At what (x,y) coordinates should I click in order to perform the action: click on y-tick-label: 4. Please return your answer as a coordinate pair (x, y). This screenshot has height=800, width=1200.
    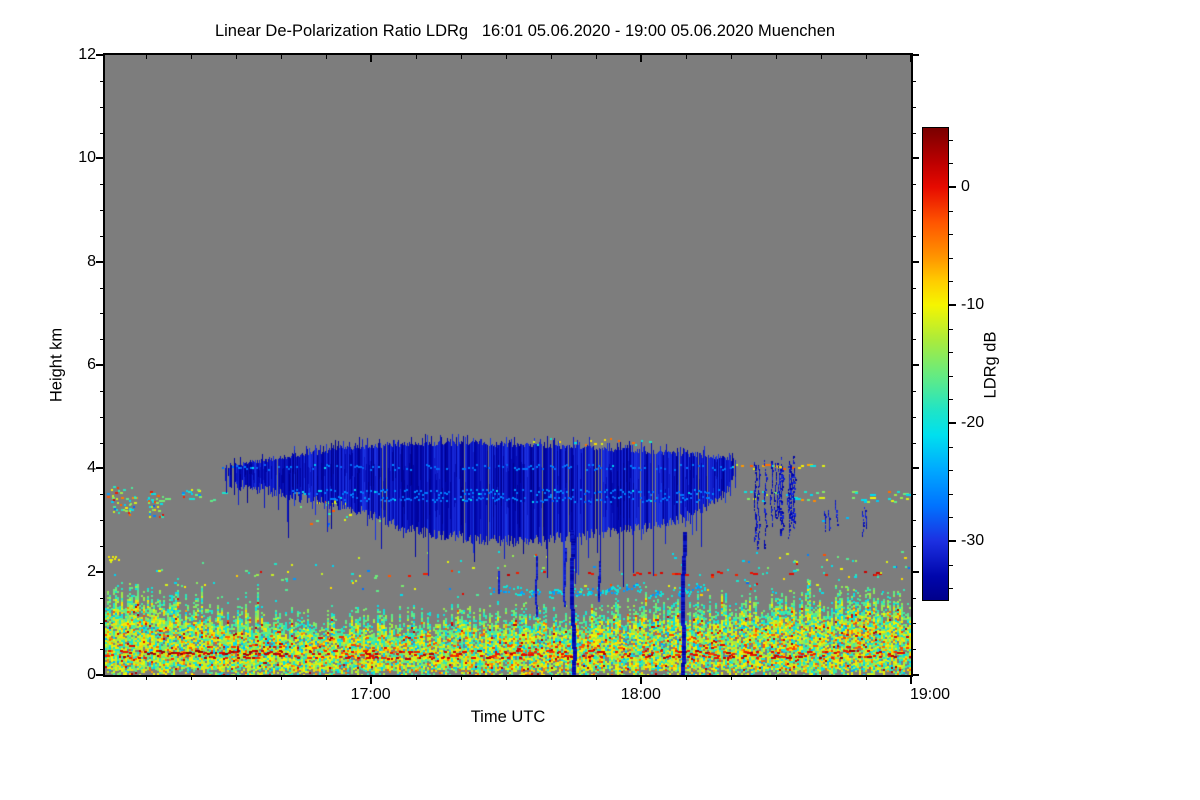
    Looking at the image, I should click on (91, 468).